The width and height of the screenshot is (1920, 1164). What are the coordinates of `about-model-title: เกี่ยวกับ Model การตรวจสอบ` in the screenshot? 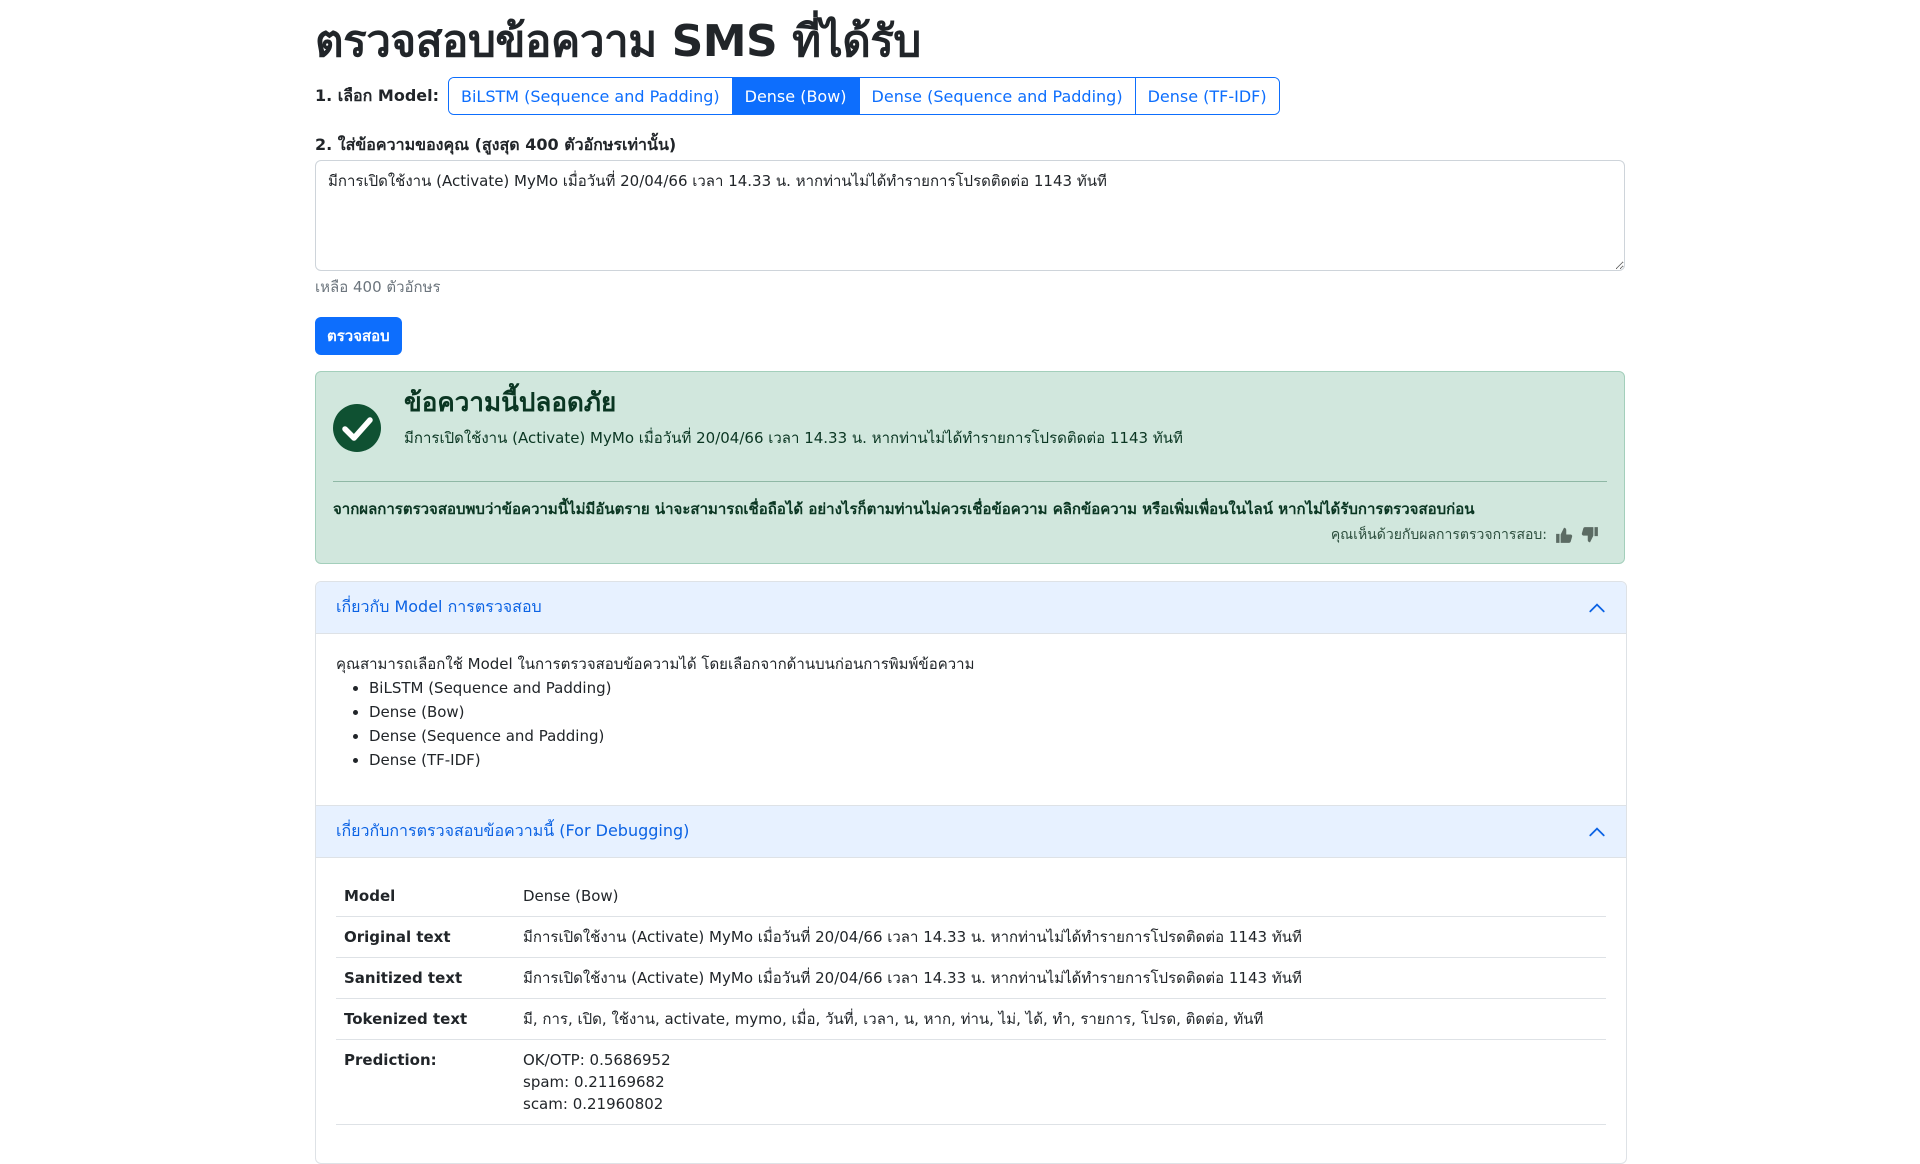 It's located at (439, 606).